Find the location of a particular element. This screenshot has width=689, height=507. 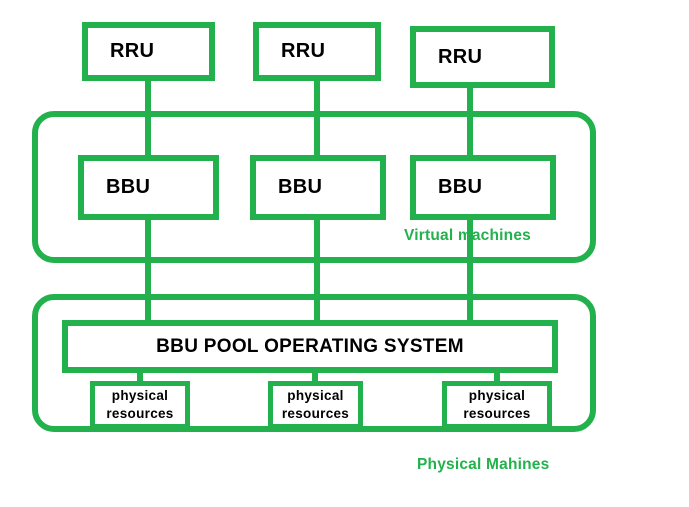

group-caption-virtual-machines: Virtual machines is located at coordinates (467, 235).